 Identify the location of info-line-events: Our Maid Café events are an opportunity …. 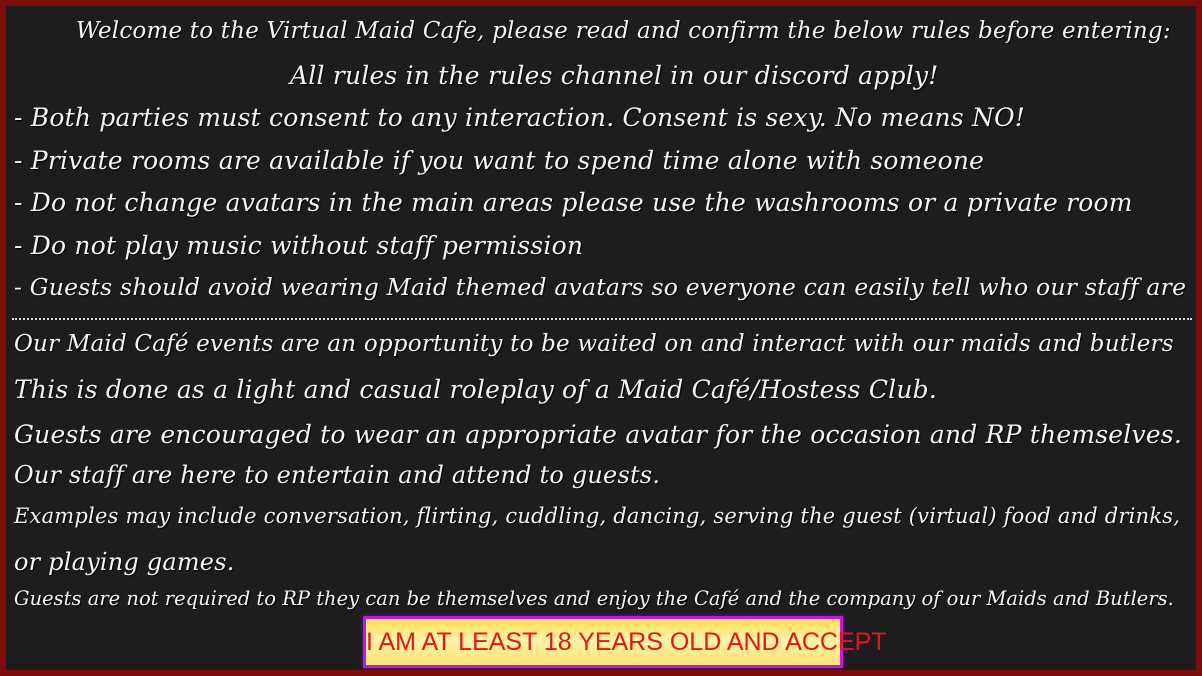
(594, 344).